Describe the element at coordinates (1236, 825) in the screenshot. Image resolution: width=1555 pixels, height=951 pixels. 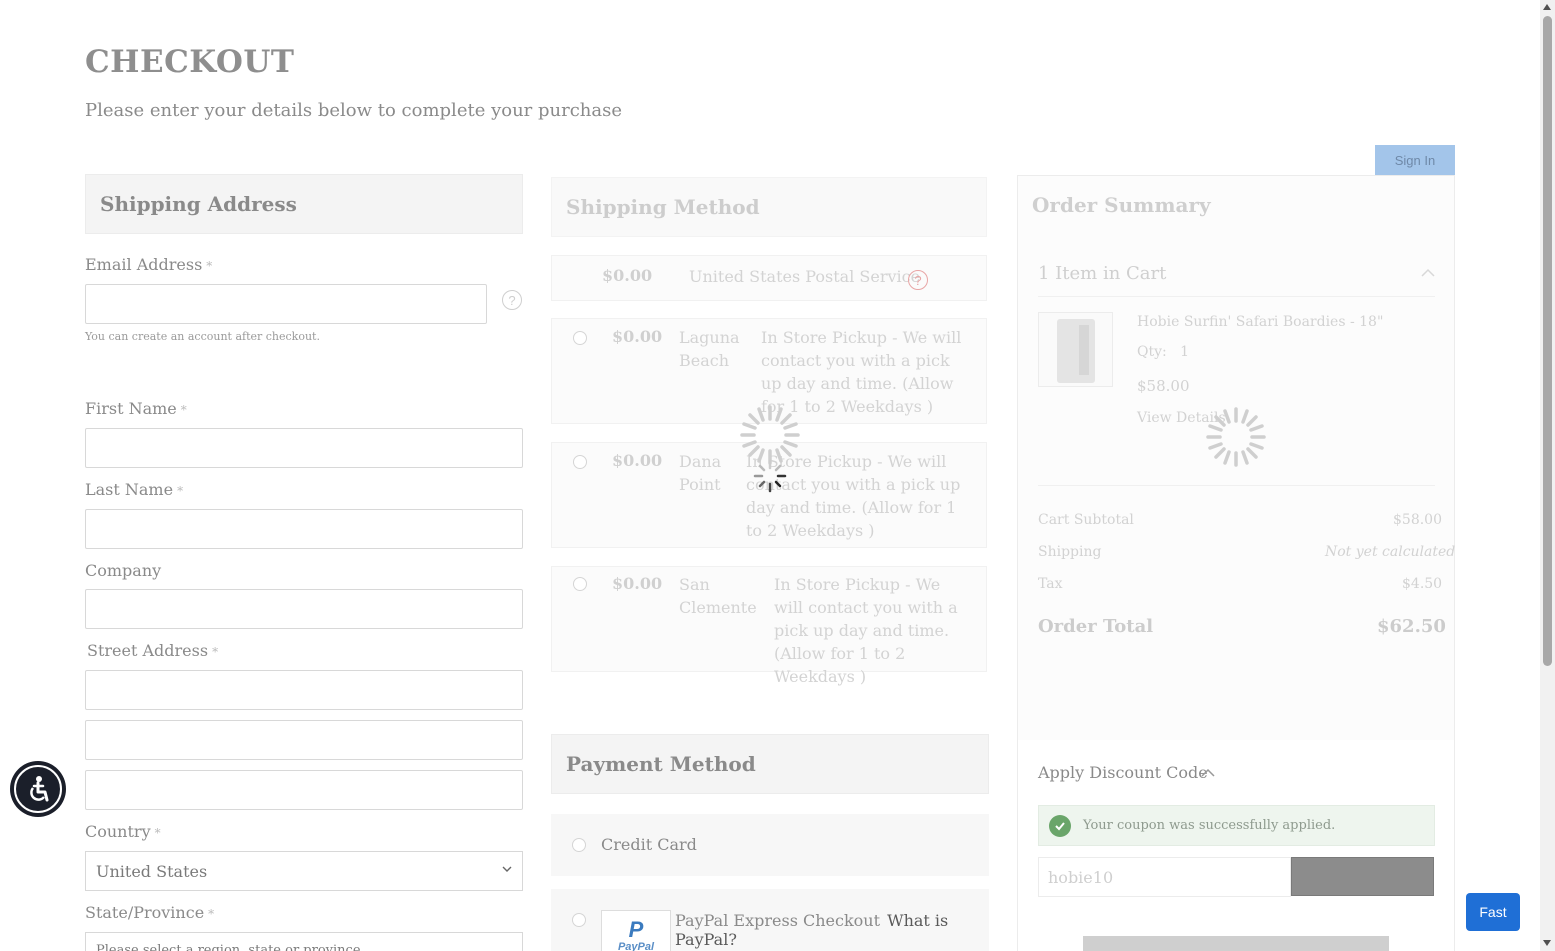
I see `coupon-success-message: Your coupon was successfully applied.` at that location.